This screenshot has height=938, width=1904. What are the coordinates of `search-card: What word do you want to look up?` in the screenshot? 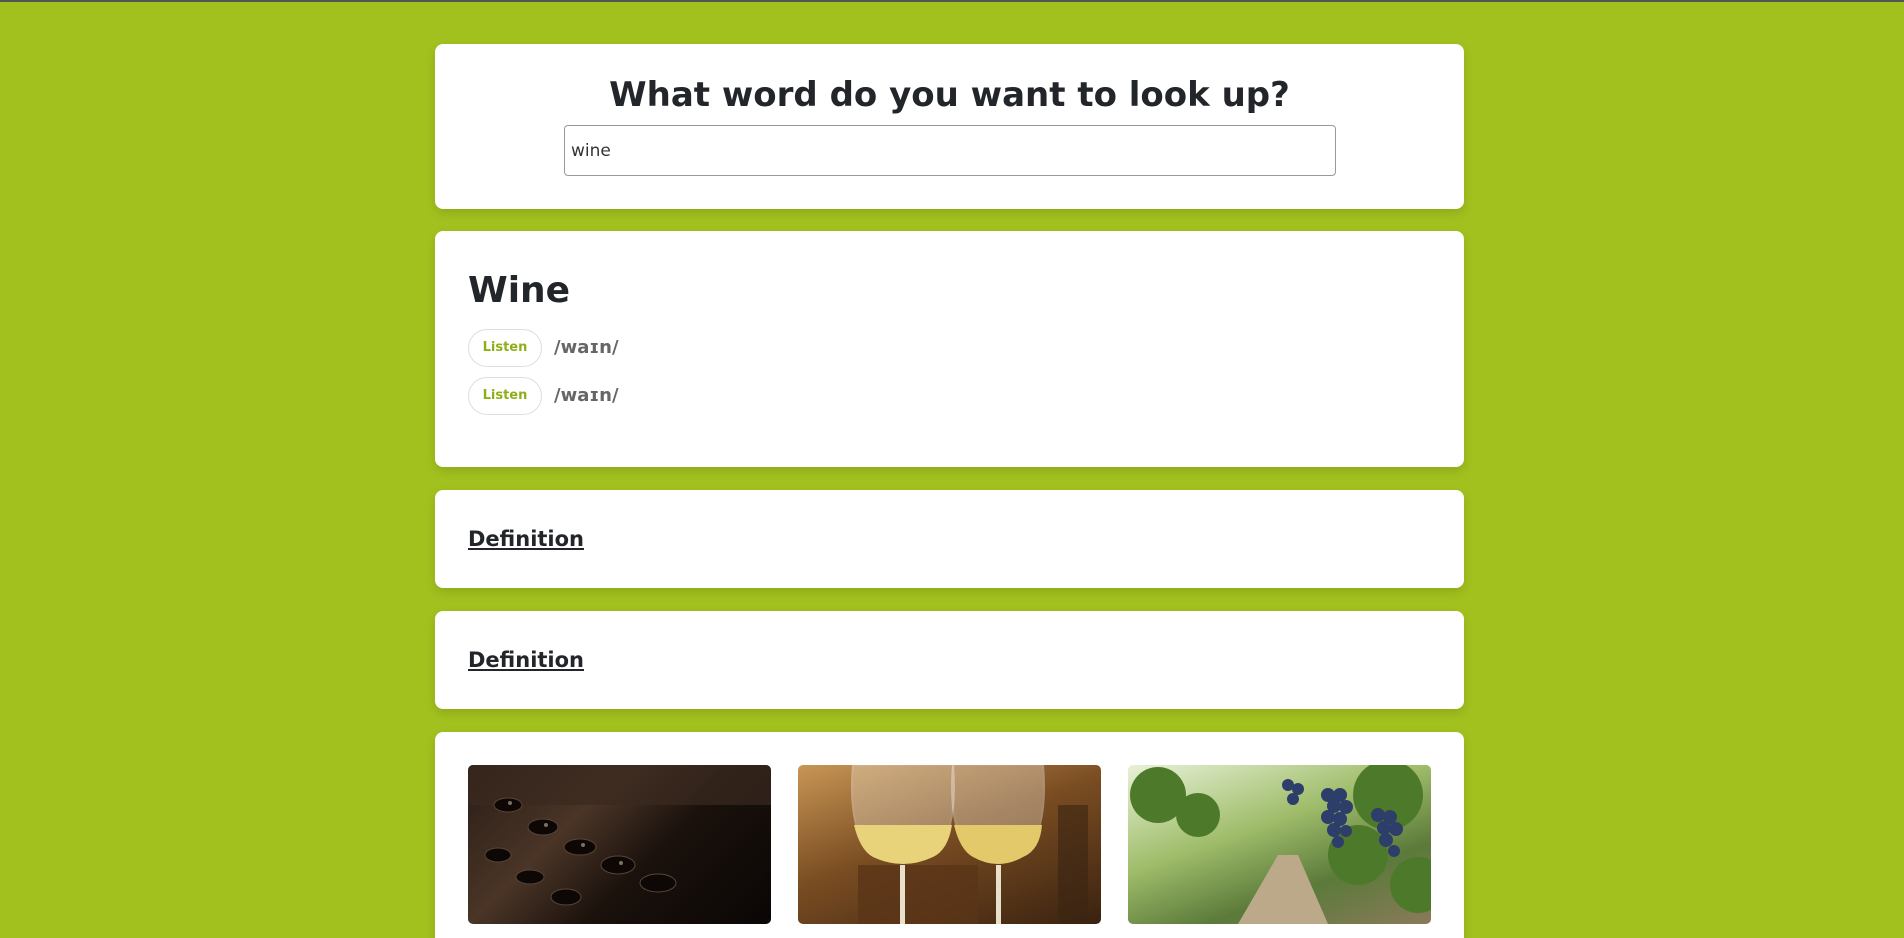 It's located at (949, 126).